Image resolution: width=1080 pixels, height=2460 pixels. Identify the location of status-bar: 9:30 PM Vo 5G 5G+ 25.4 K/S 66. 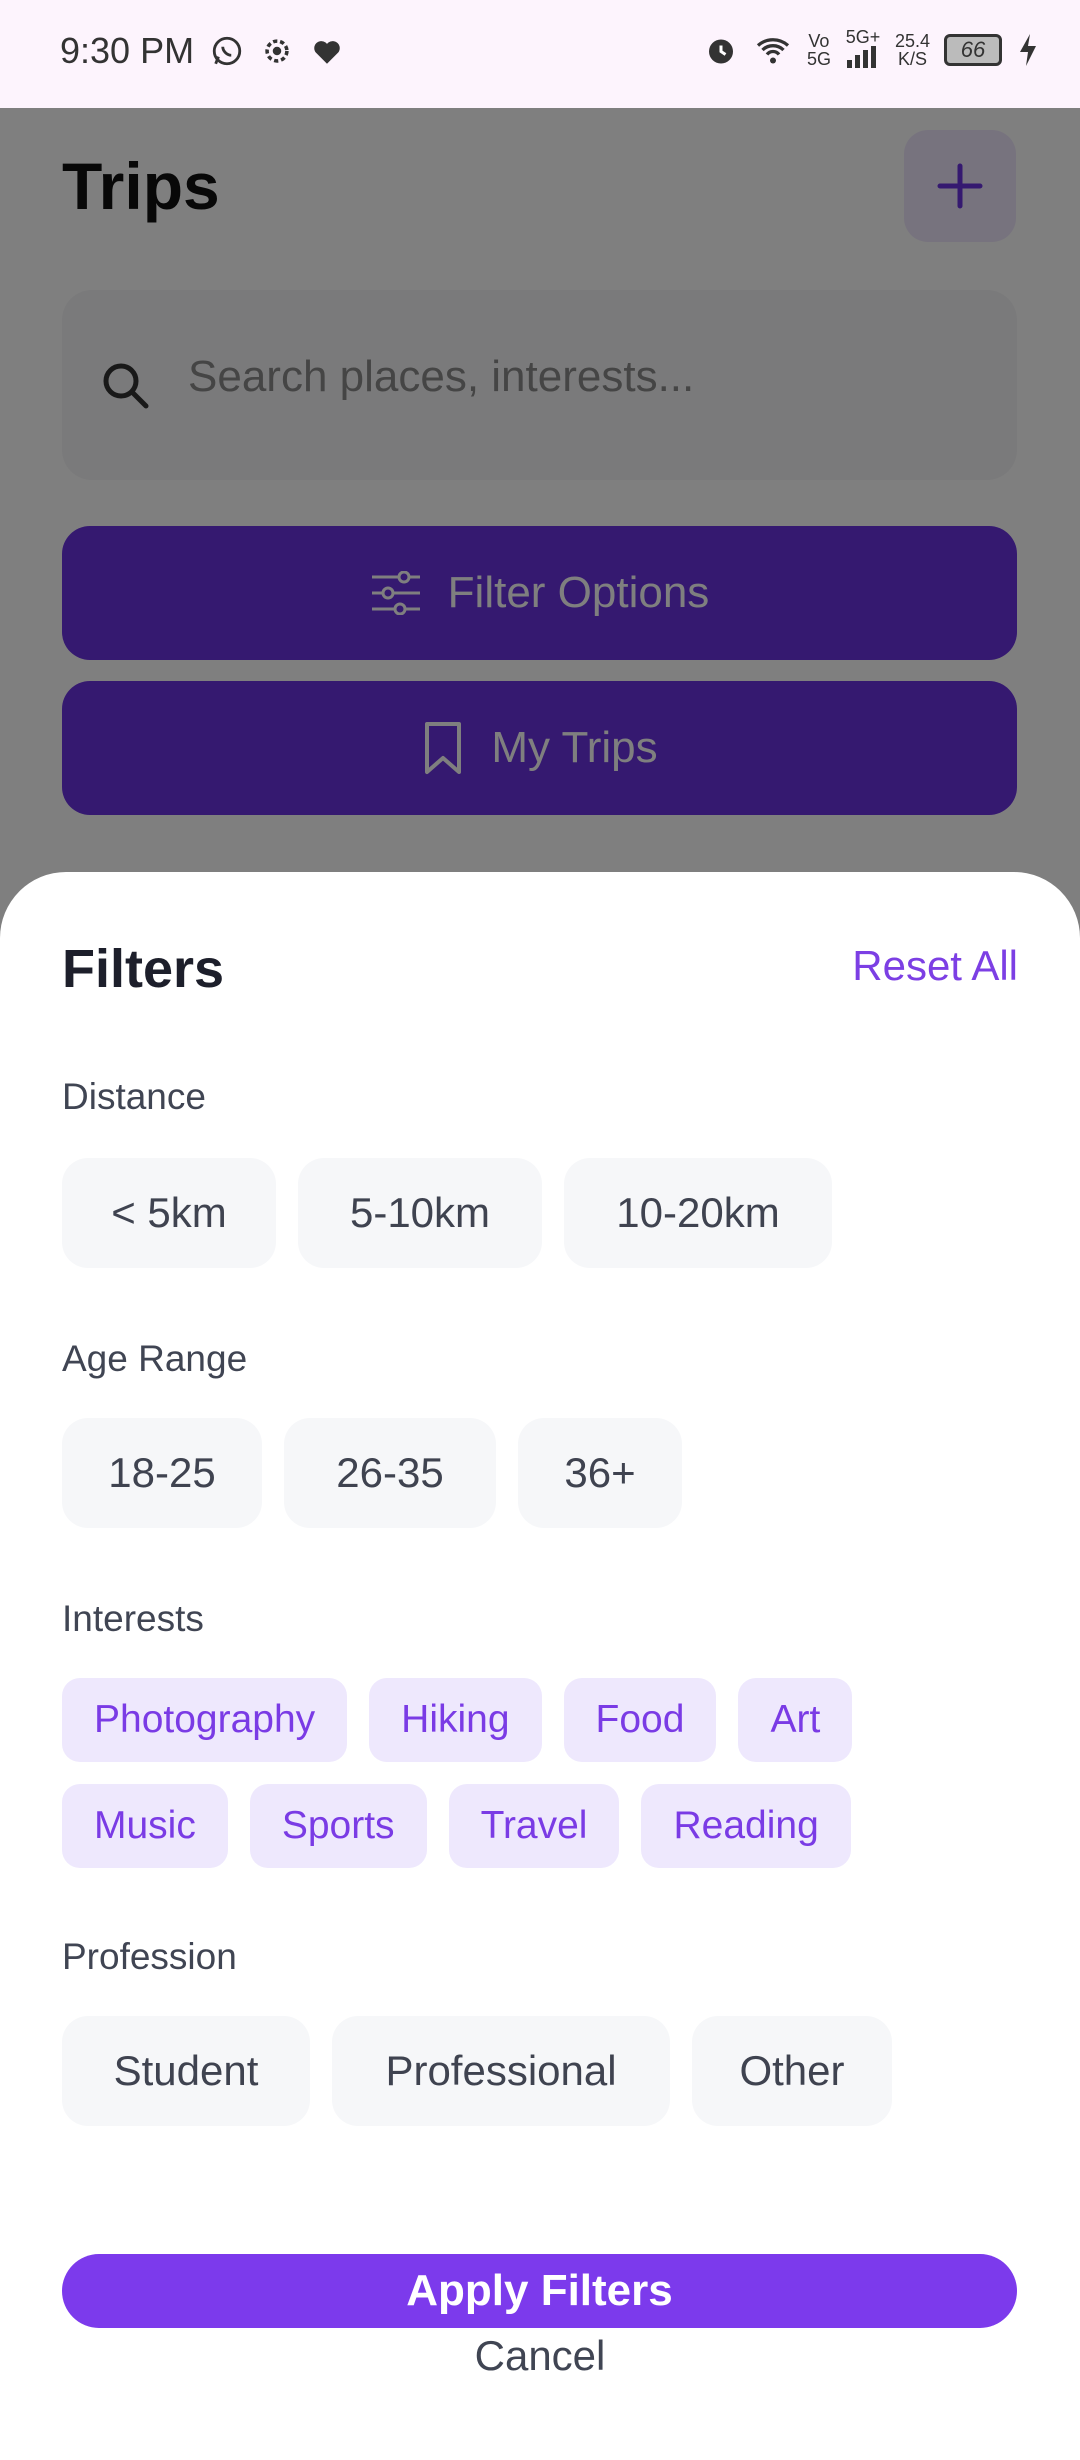
(540, 54).